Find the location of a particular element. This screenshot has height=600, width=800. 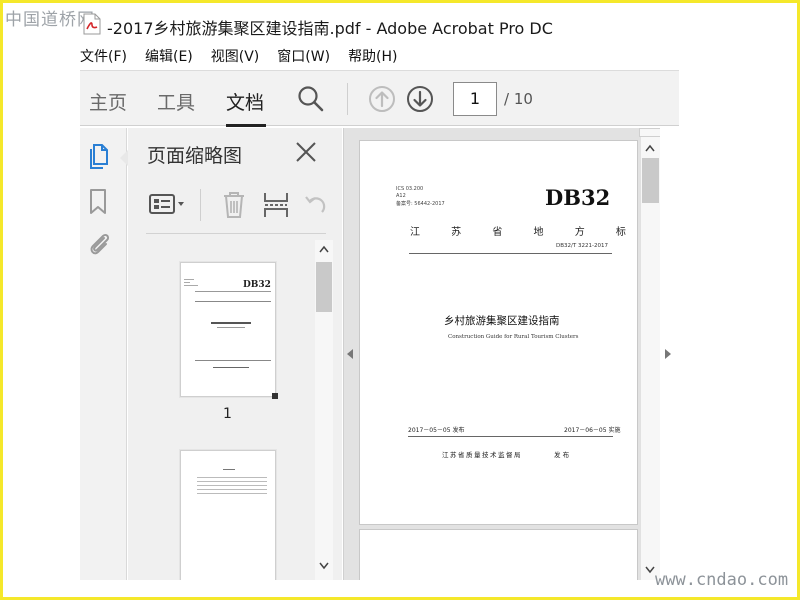

thumbnail-label-1: 1 is located at coordinates (227, 414).